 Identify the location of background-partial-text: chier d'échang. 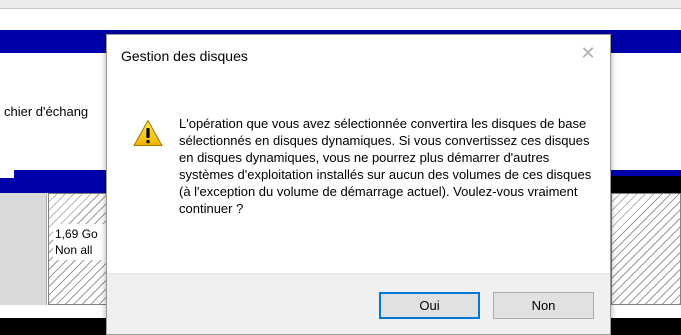
(46, 111).